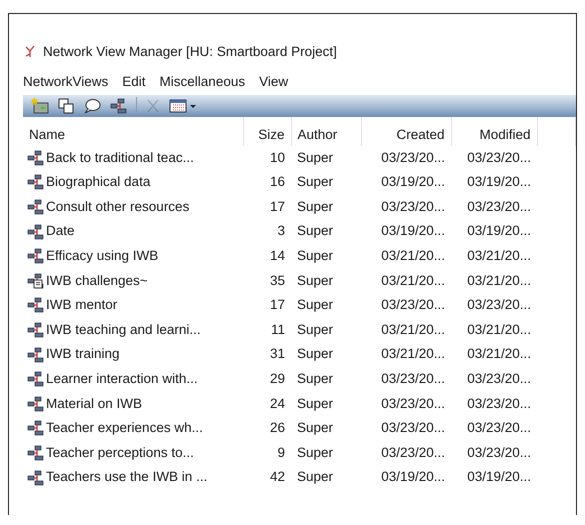  I want to click on size-cell-text: 3, so click(281, 231).